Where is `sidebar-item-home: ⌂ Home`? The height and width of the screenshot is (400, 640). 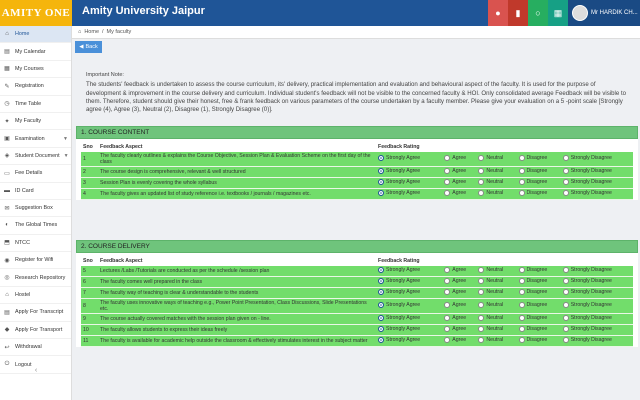
sidebar-item-home: ⌂ Home is located at coordinates (35, 35).